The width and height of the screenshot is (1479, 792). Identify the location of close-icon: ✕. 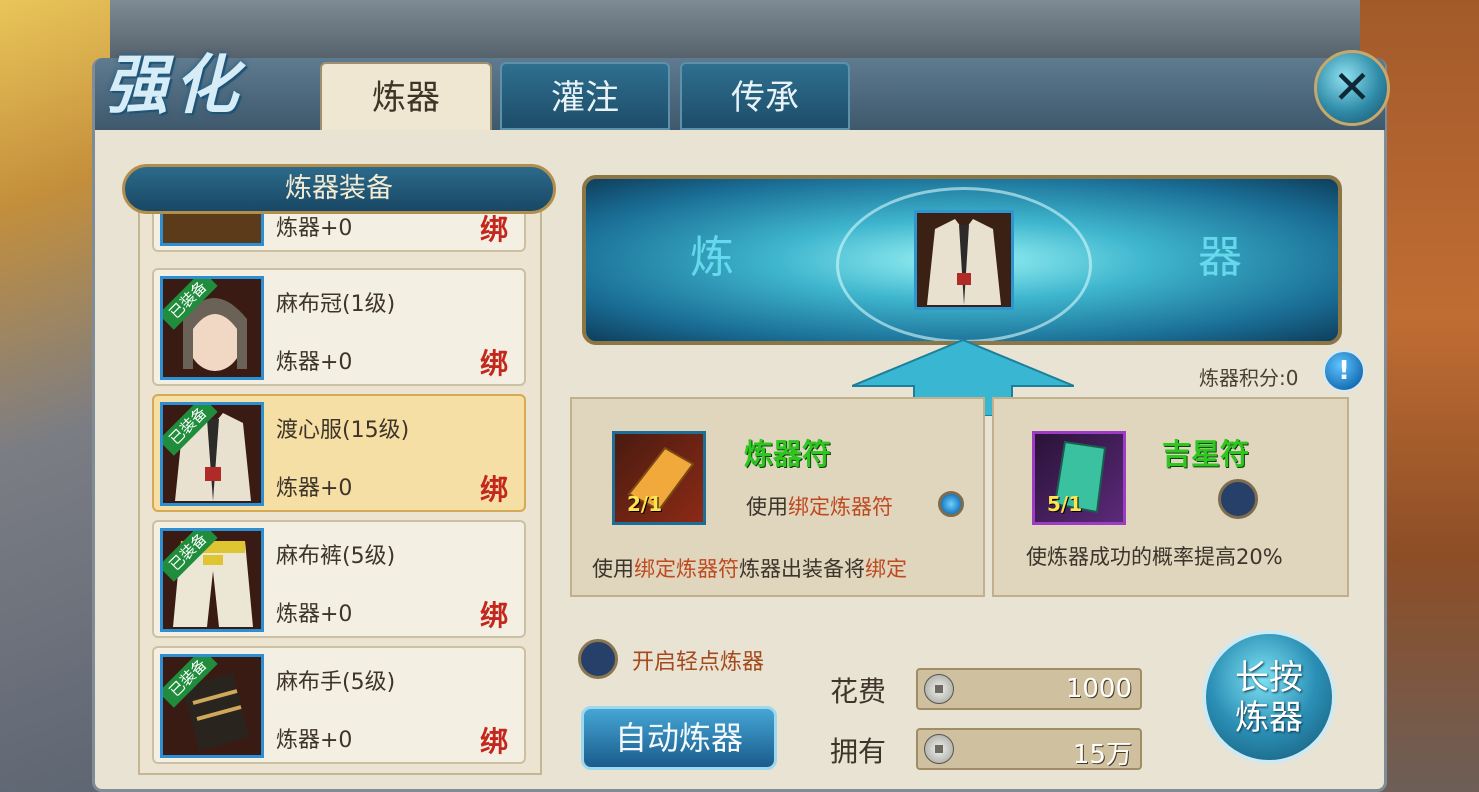
(1352, 87).